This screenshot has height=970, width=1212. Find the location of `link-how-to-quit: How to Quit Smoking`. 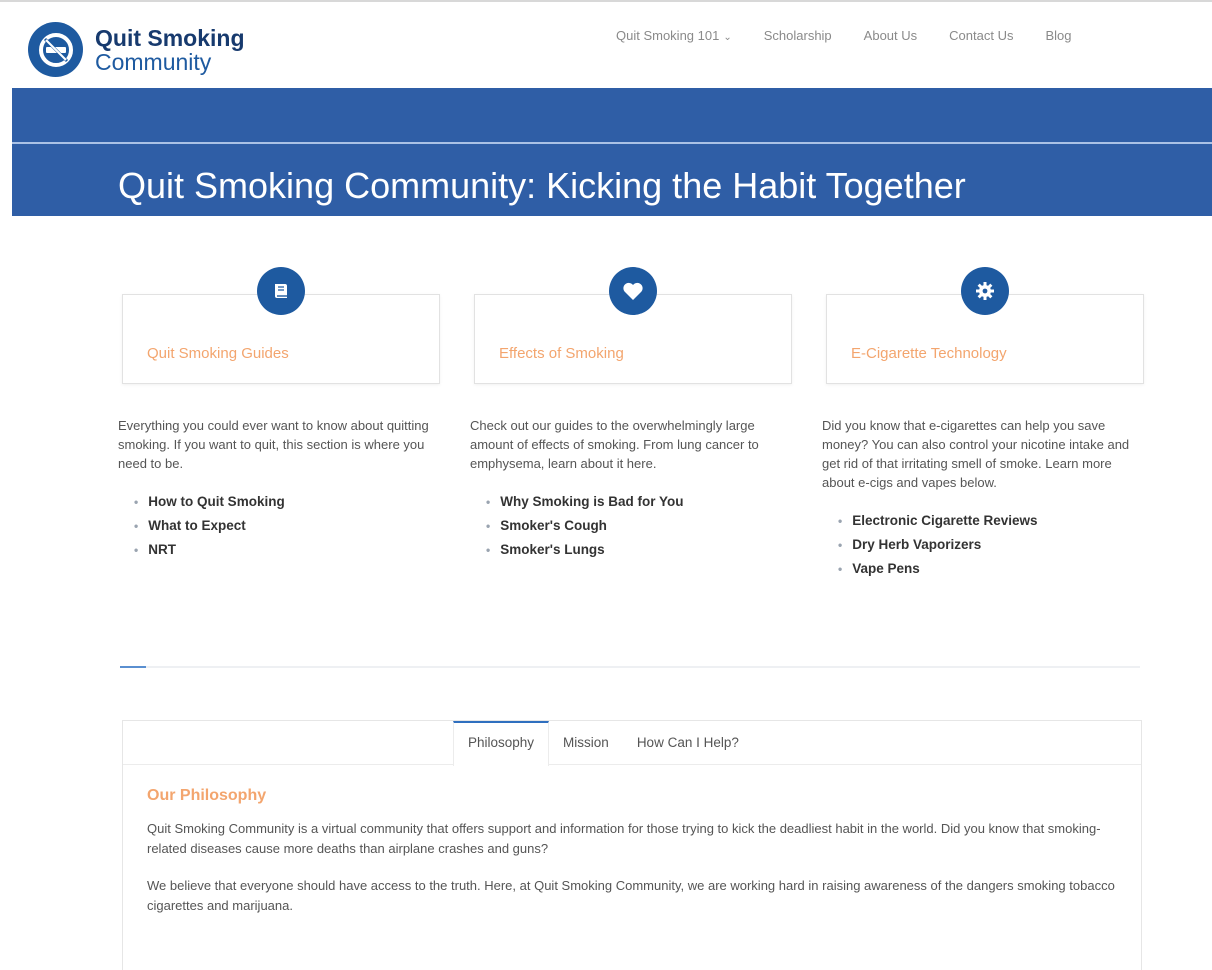

link-how-to-quit: How to Quit Smoking is located at coordinates (288, 502).